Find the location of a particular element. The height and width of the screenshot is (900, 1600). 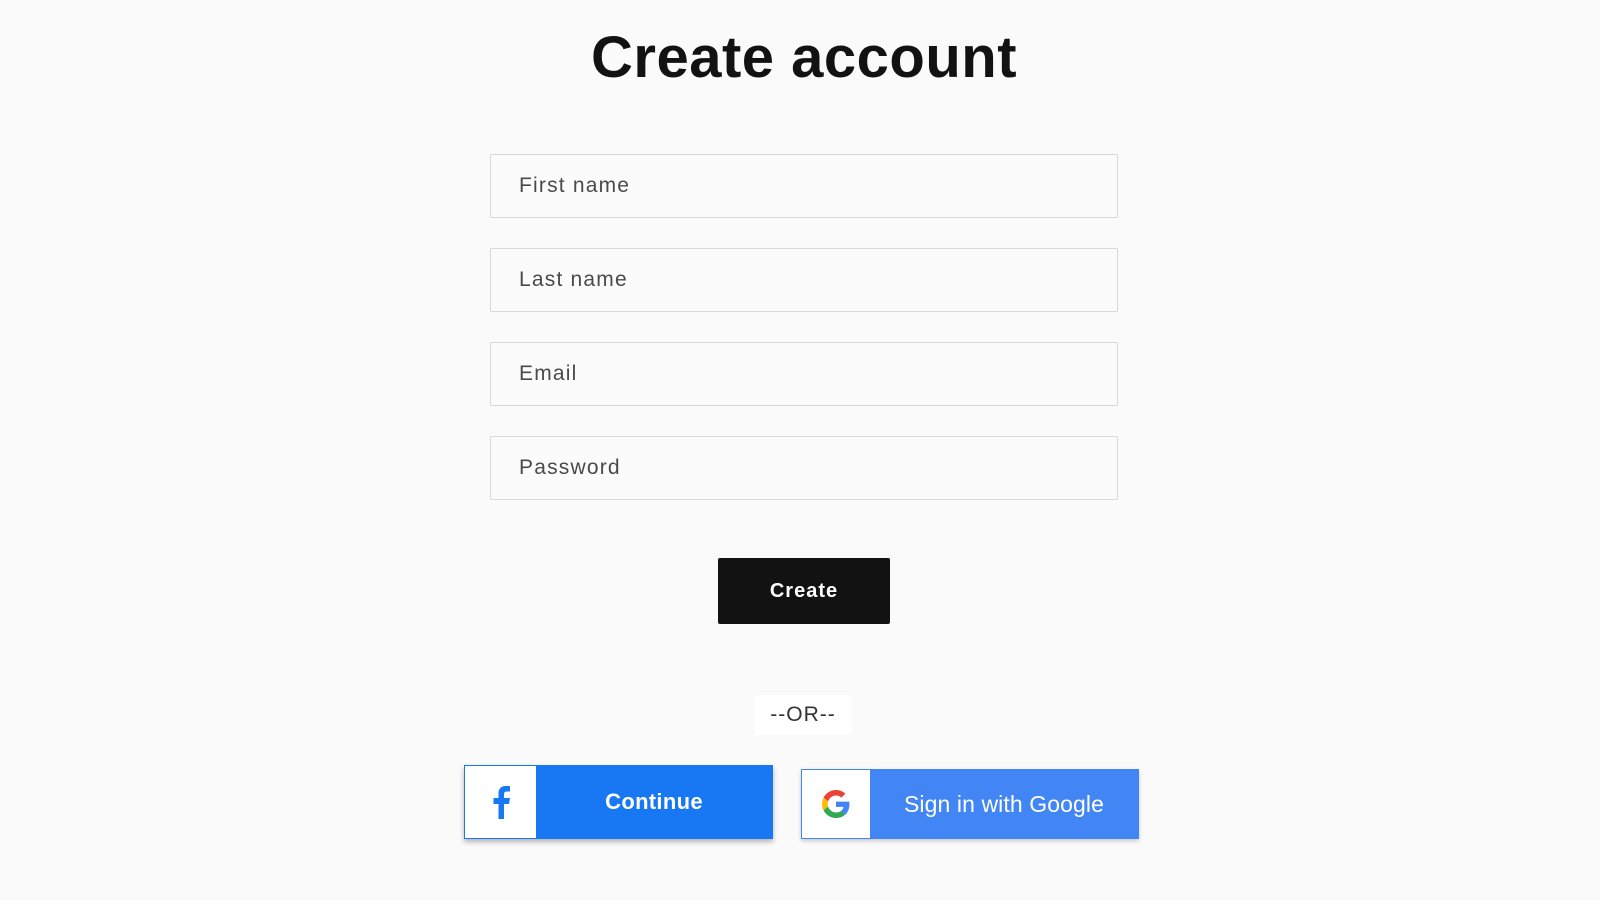

password-field-wrapper is located at coordinates (804, 468).